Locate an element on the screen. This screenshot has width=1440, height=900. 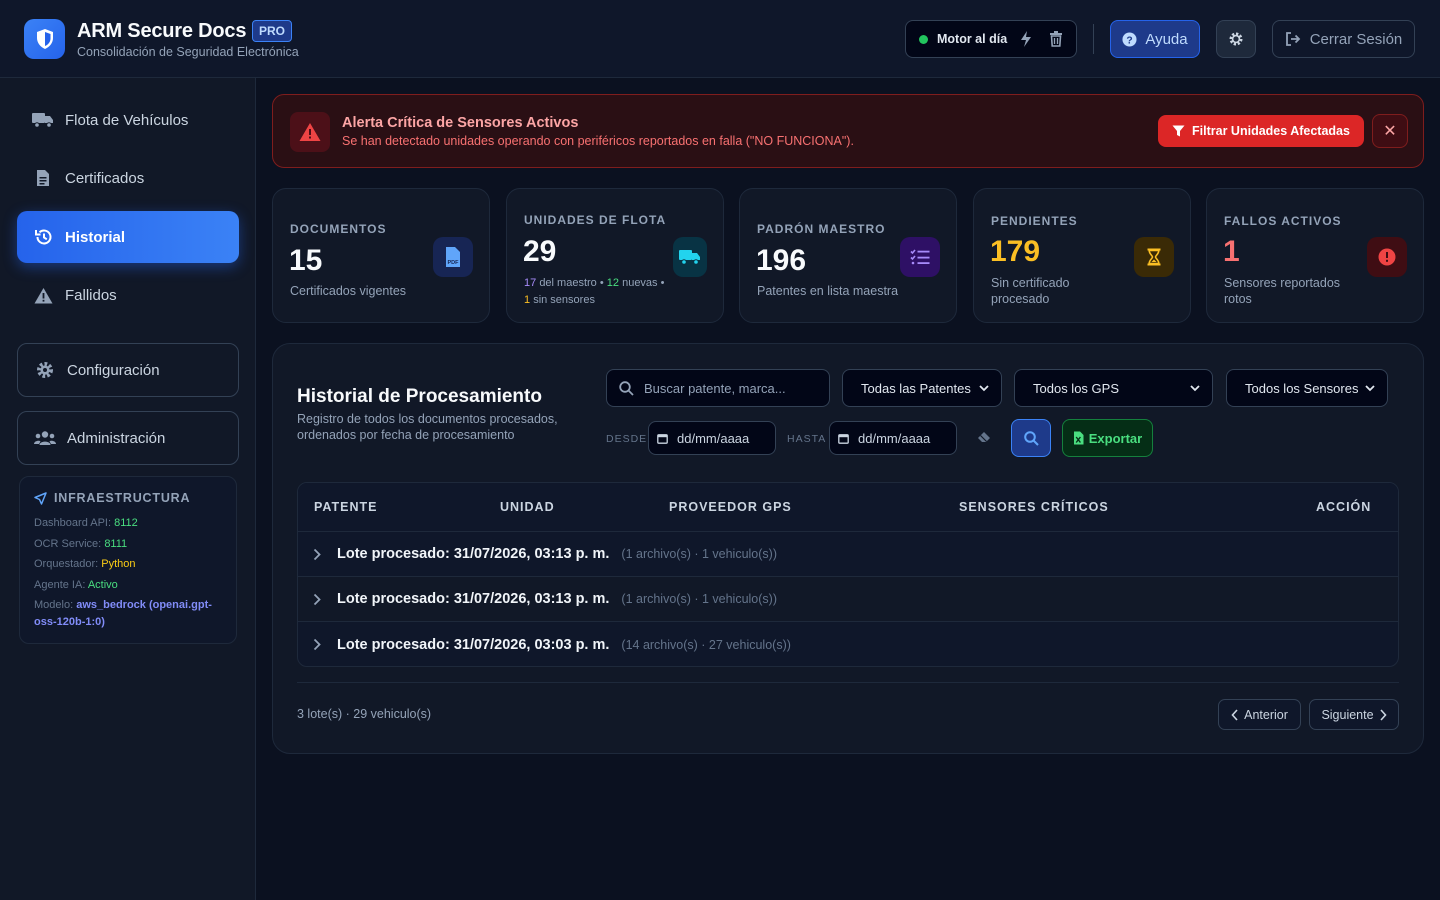
help-button: ? Ayuda is located at coordinates (1155, 39).